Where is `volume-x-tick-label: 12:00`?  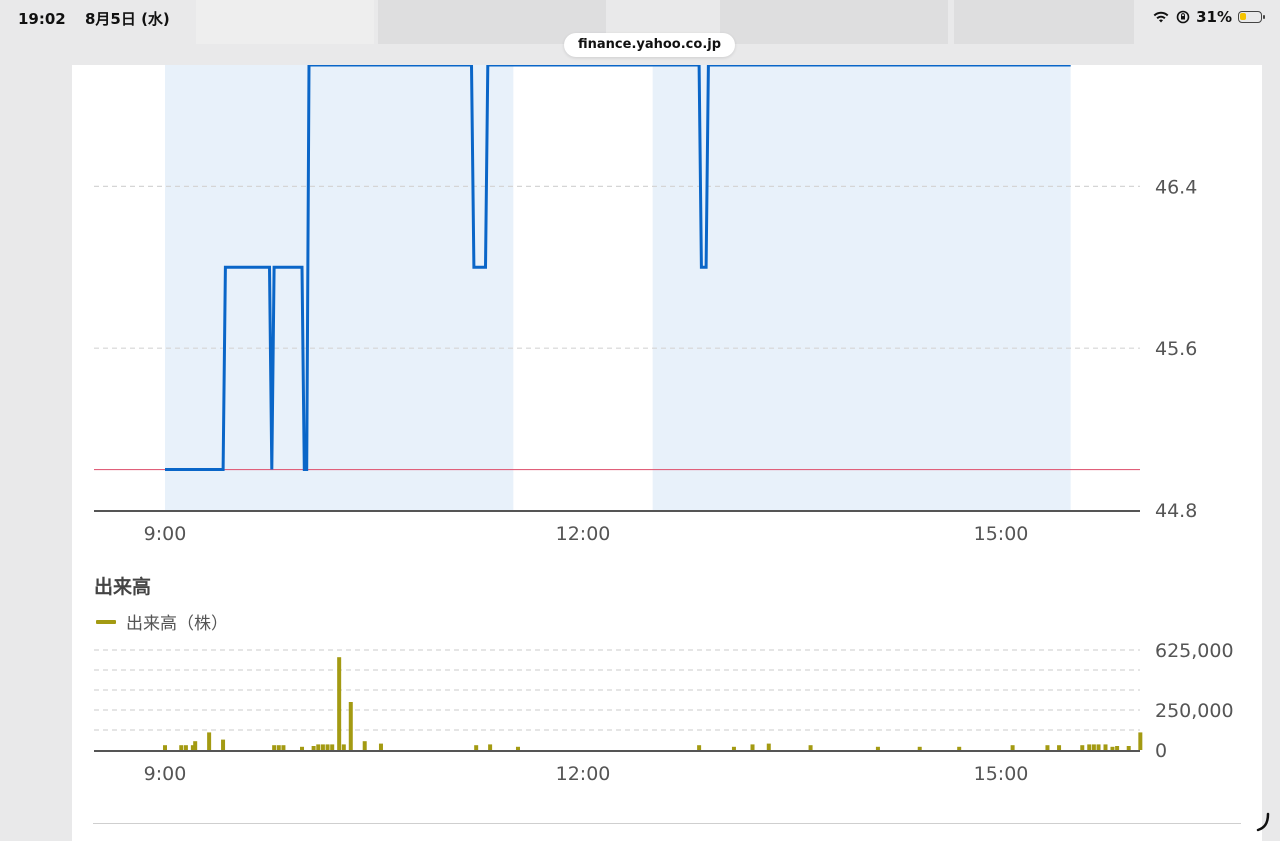
volume-x-tick-label: 12:00 is located at coordinates (583, 774).